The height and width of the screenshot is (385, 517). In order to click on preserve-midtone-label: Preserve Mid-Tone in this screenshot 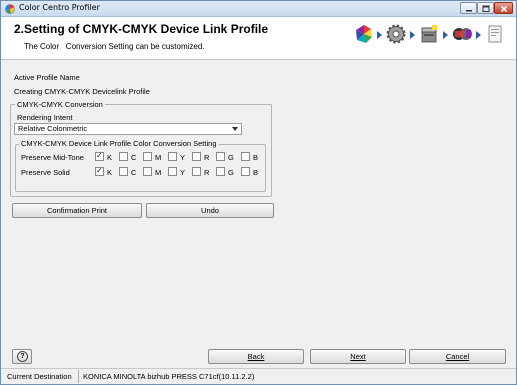, I will do `click(52, 157)`.